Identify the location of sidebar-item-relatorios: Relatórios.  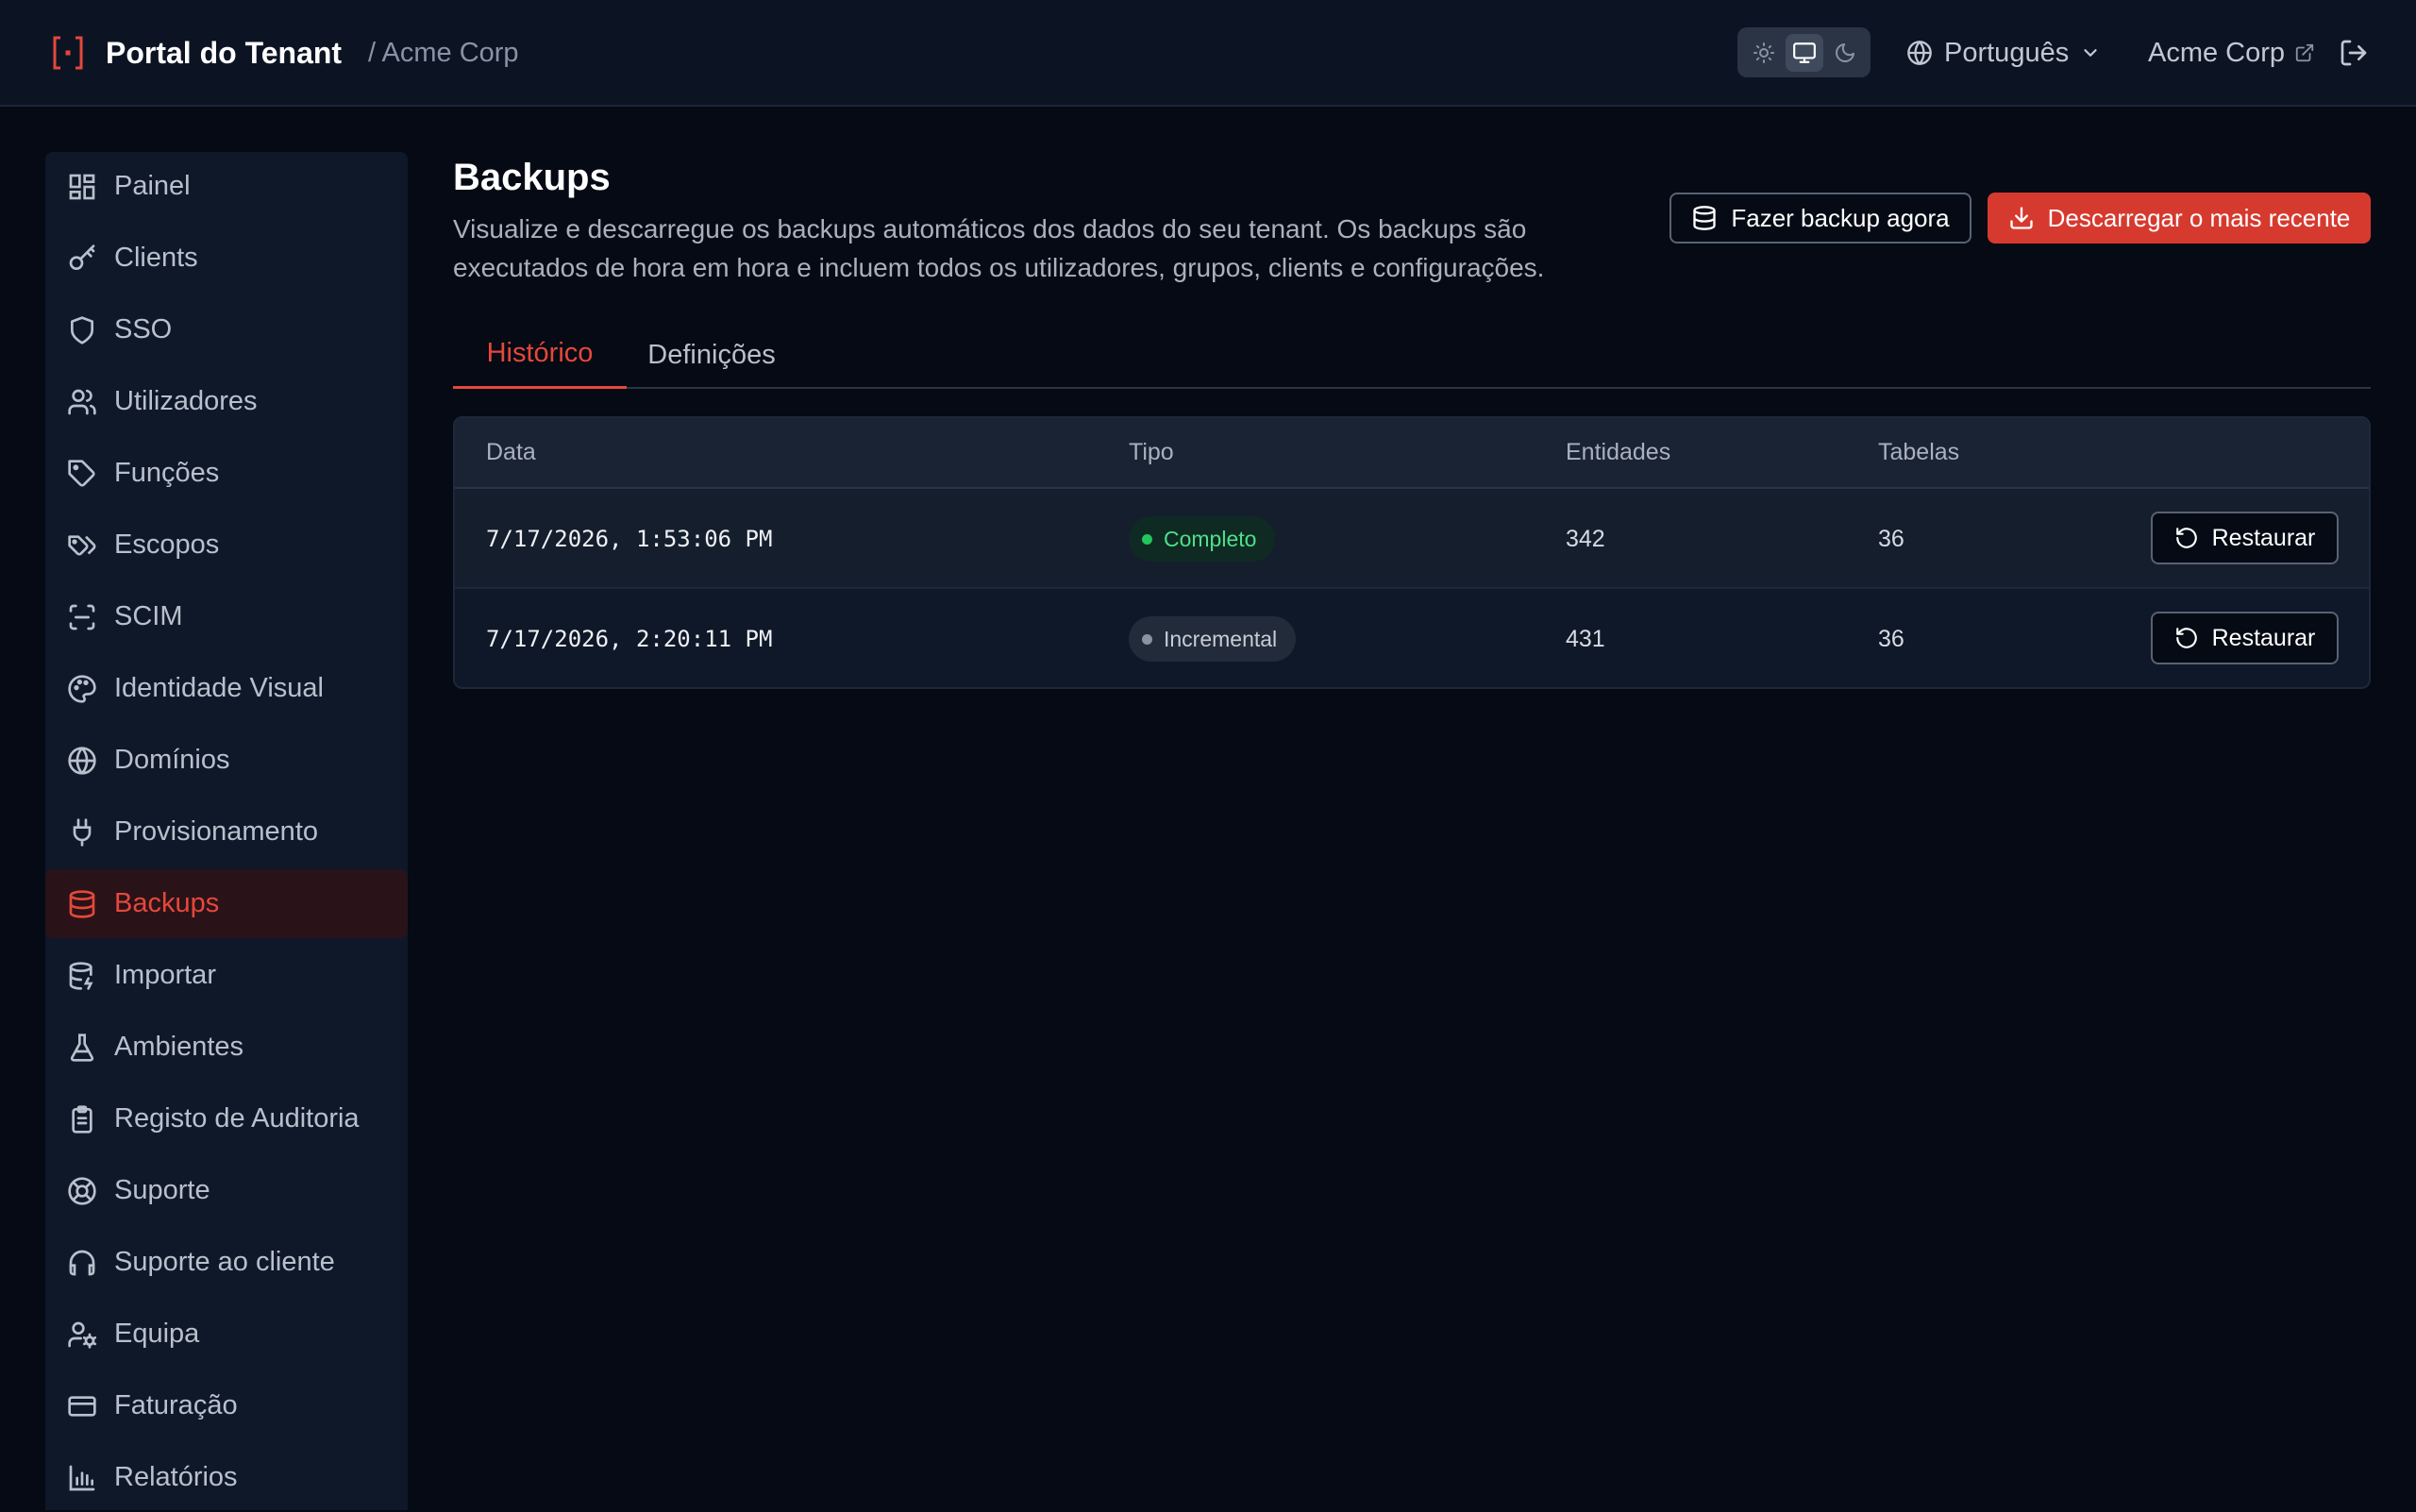
(227, 1477).